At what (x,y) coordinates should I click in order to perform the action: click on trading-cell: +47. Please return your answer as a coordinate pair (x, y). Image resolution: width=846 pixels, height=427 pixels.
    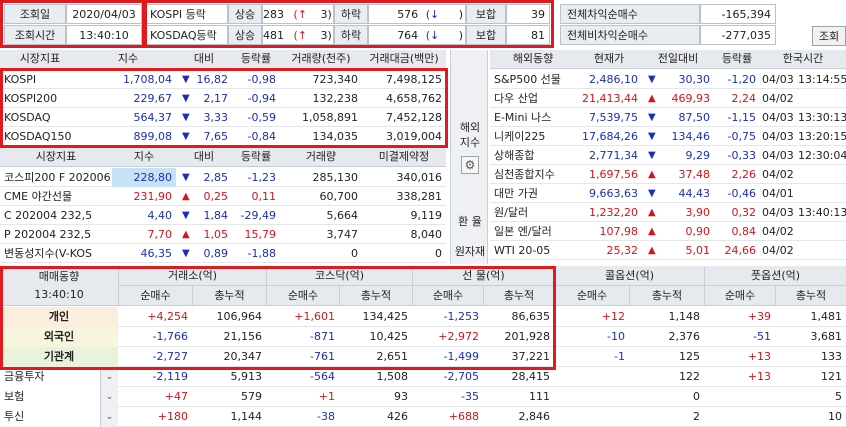
    Looking at the image, I should click on (176, 396).